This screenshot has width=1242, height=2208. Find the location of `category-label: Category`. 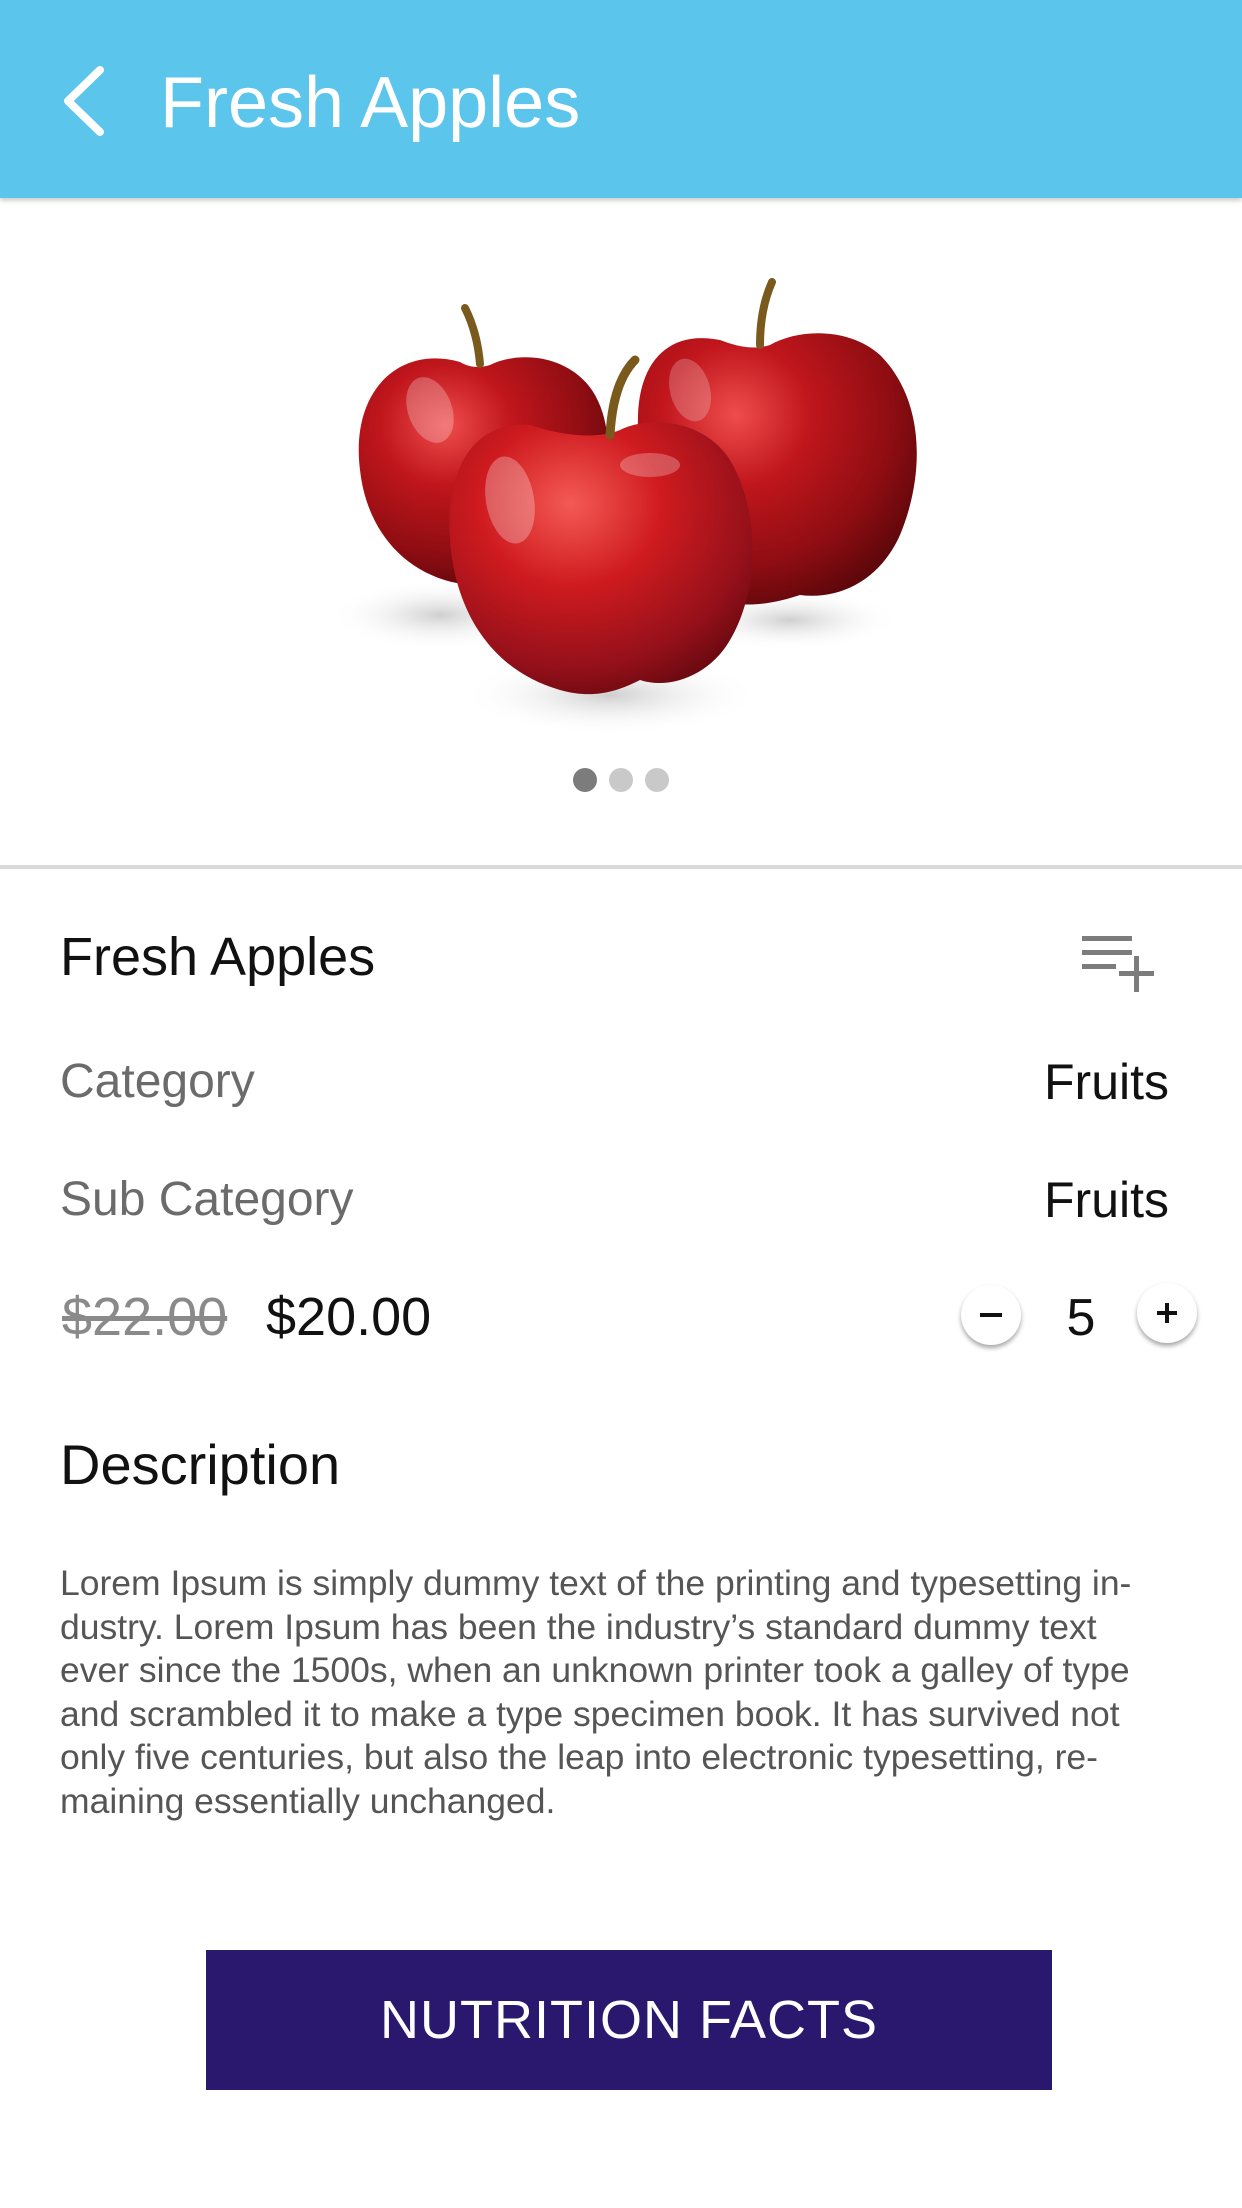

category-label: Category is located at coordinates (157, 1081).